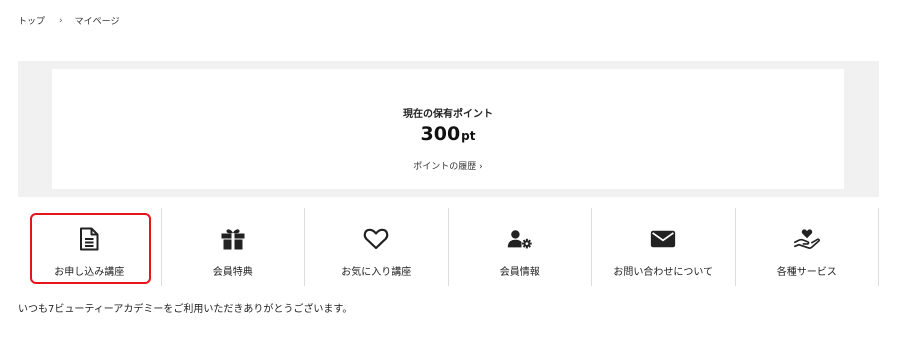 The height and width of the screenshot is (340, 900). I want to click on menu-item-applied-courses: お申し込み講座, so click(90, 247).